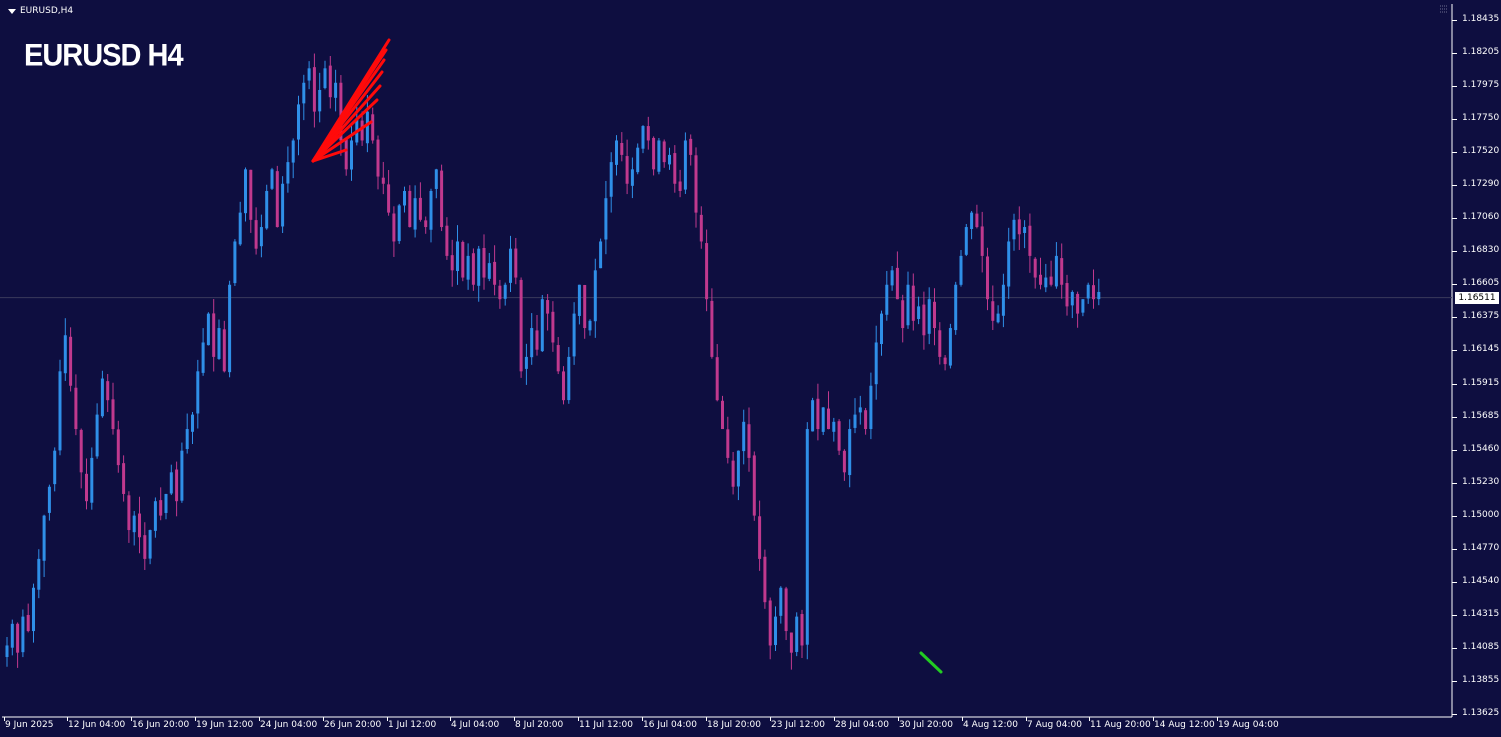 Image resolution: width=1501 pixels, height=737 pixels. I want to click on time-tick-label: 30 Jul 20:00, so click(926, 725).